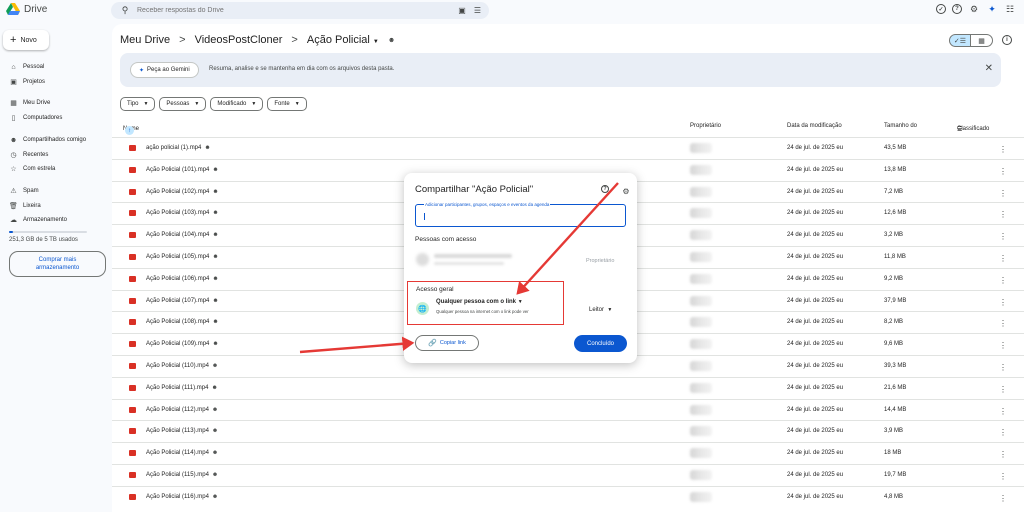 This screenshot has height=512, width=1024. Describe the element at coordinates (473, 256) in the screenshot. I see `person-name-redacted` at that location.